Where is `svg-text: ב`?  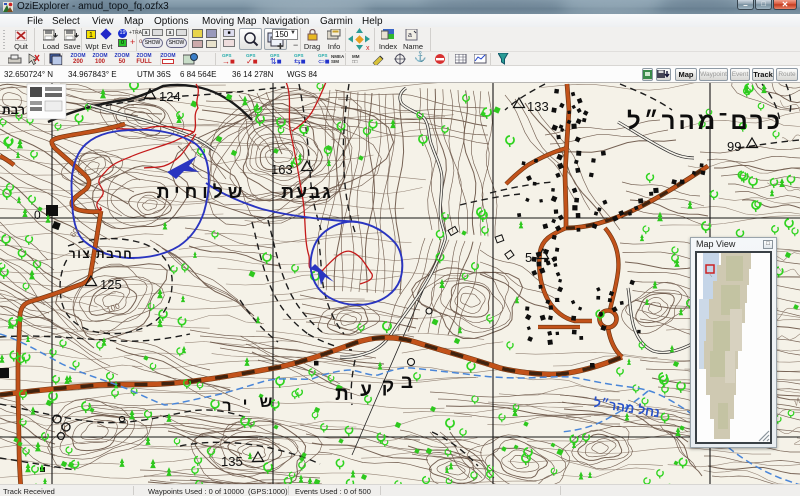 svg-text: ב is located at coordinates (407, 382).